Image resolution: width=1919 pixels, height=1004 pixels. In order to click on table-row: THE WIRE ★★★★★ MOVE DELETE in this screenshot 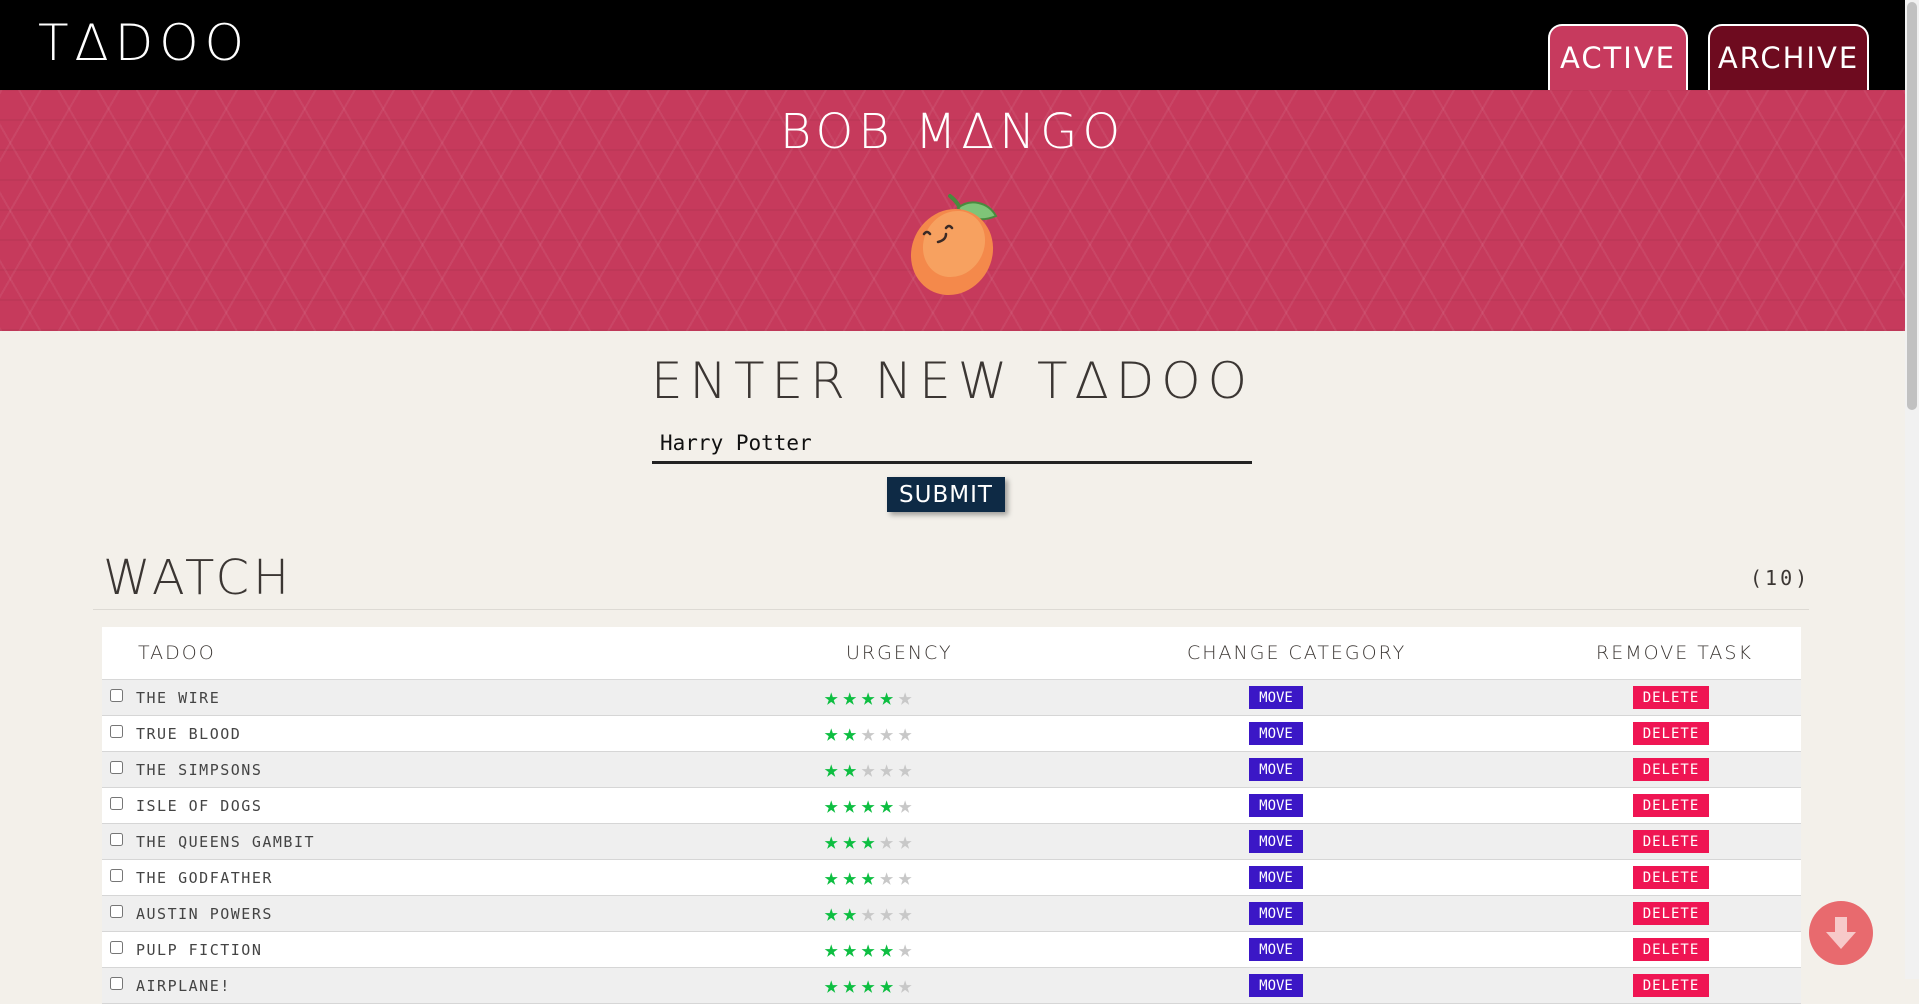, I will do `click(951, 698)`.